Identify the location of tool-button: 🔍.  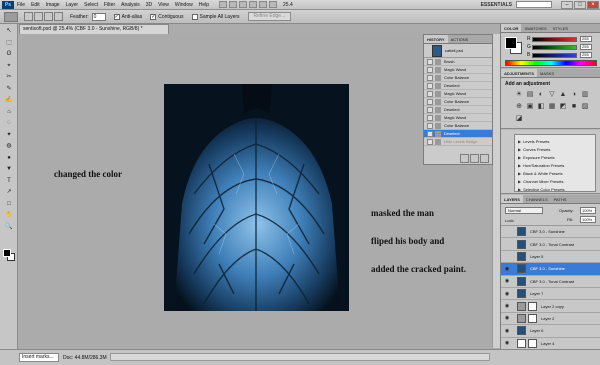
(9, 227).